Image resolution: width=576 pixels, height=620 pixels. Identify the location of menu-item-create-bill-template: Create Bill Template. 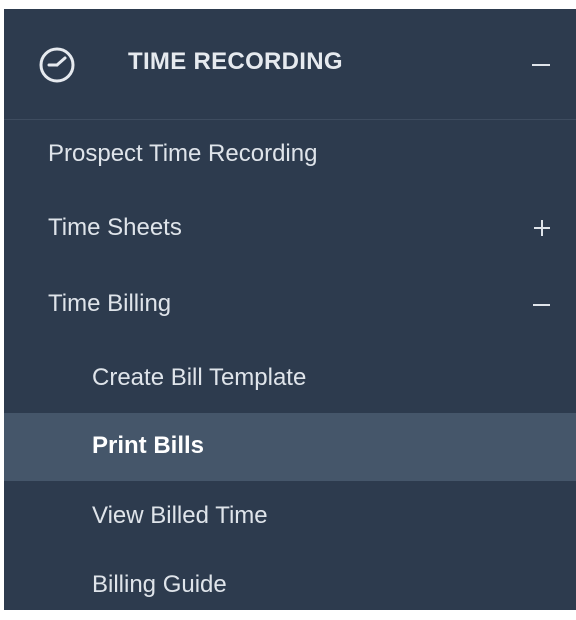
(290, 379).